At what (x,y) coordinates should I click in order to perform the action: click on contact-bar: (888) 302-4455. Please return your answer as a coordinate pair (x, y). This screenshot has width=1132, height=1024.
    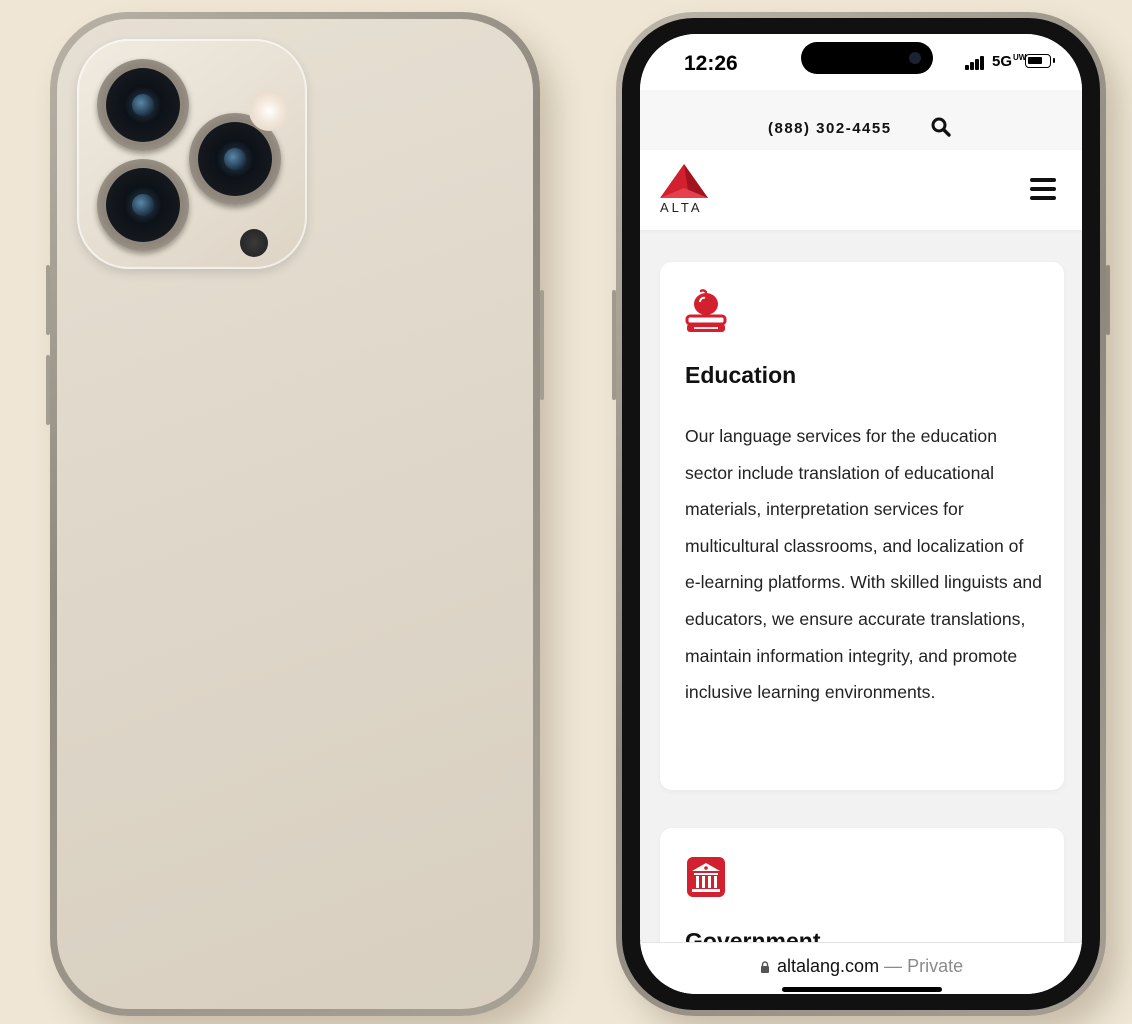
    Looking at the image, I should click on (861, 120).